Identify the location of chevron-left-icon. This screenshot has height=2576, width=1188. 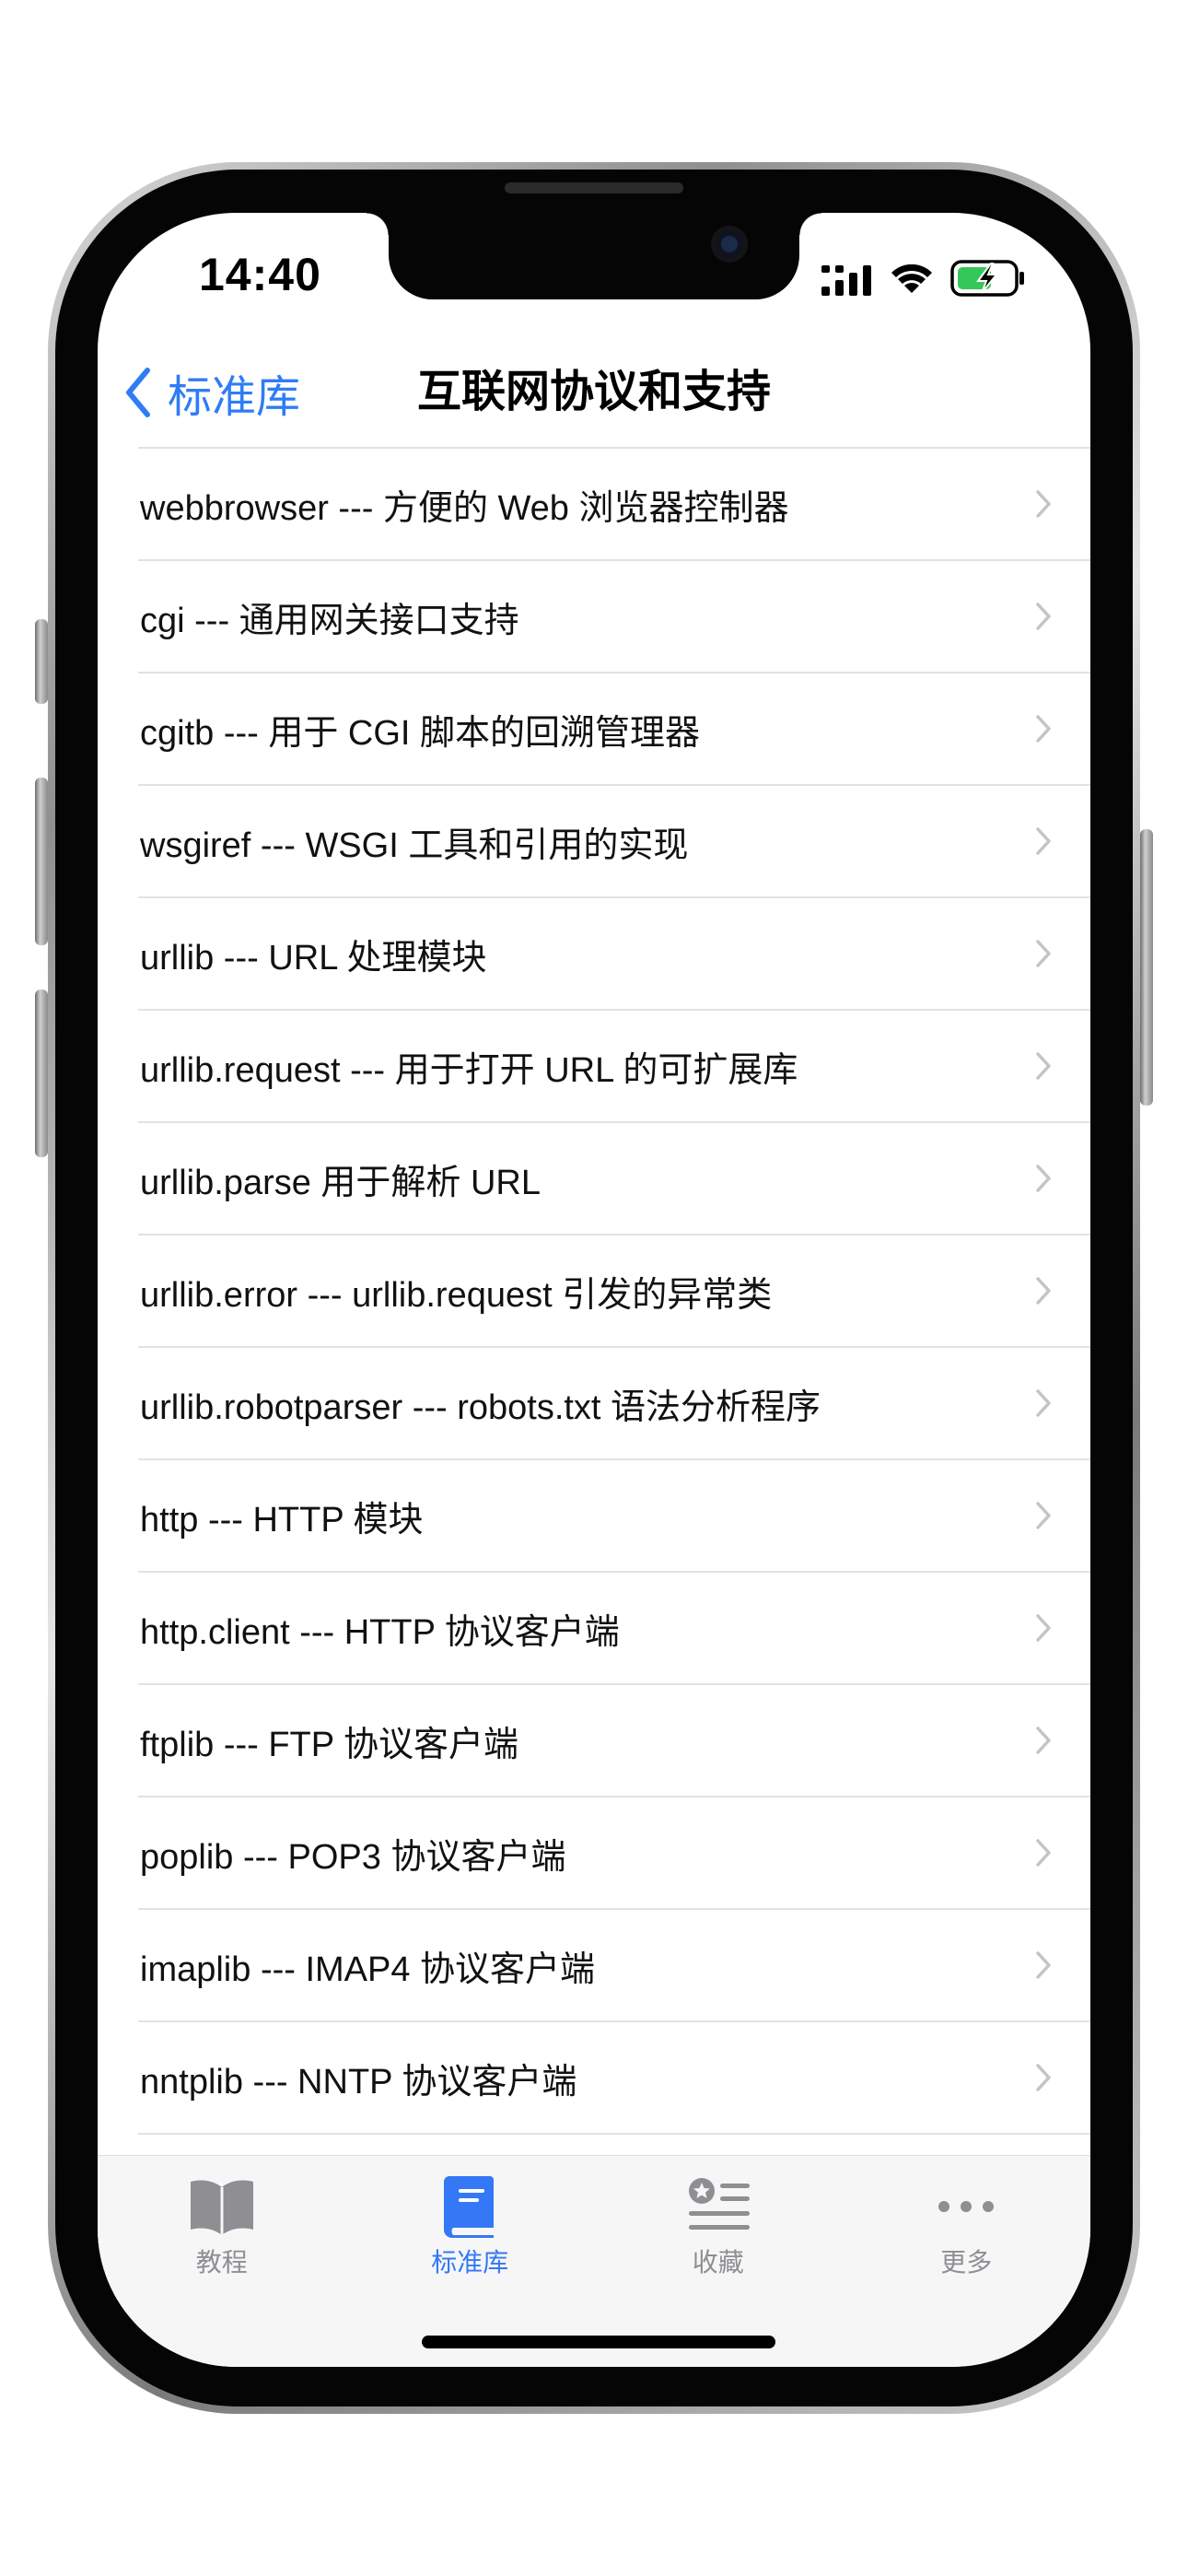
(138, 392).